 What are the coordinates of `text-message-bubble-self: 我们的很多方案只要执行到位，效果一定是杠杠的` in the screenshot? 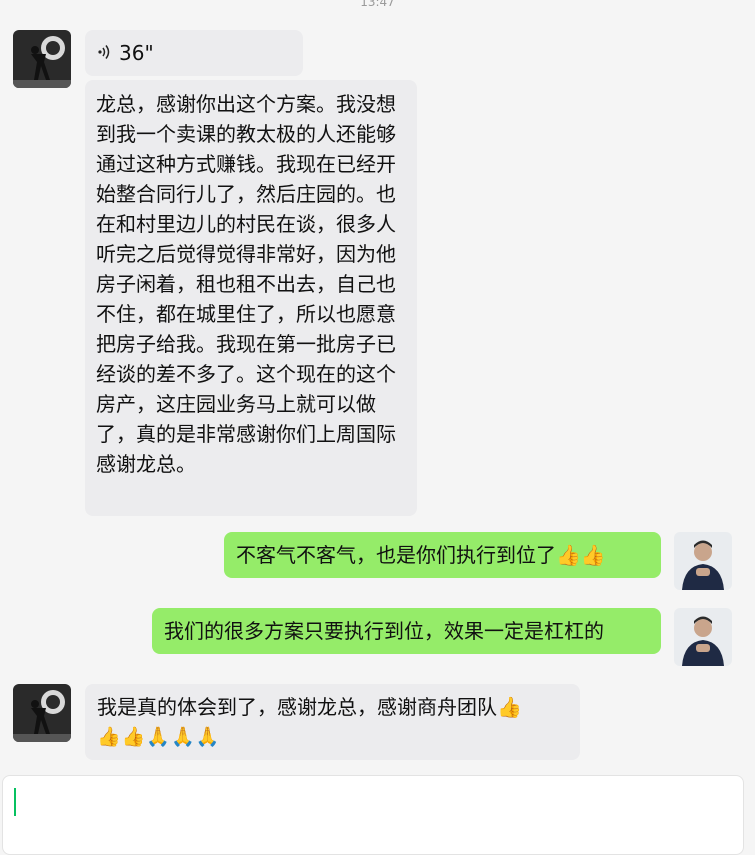 It's located at (406, 631).